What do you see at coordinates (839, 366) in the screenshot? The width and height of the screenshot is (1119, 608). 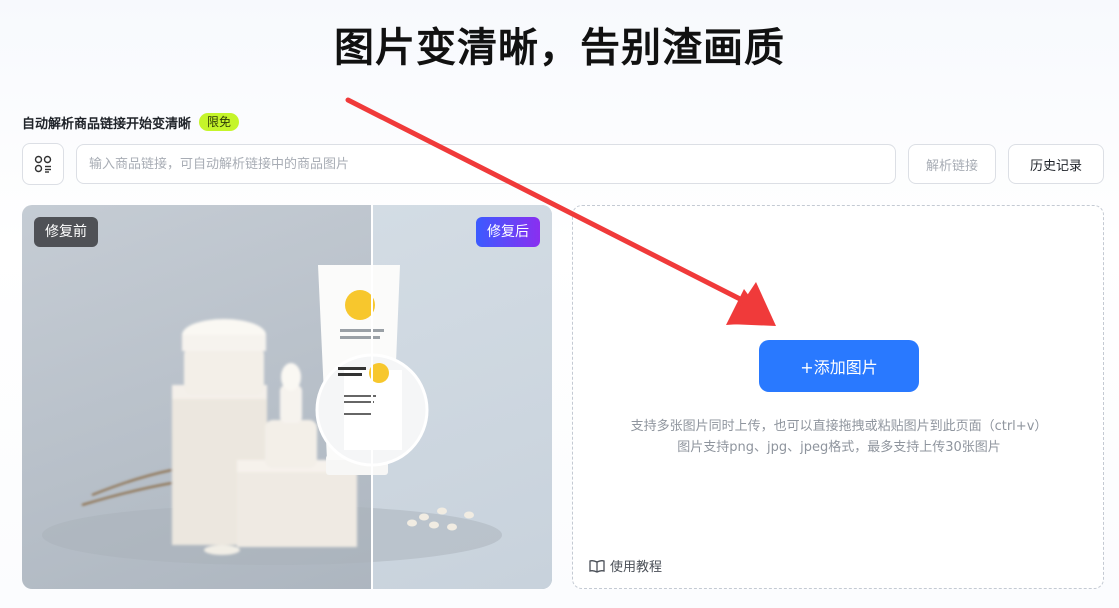 I see `add-image-button: +添加图片` at bounding box center [839, 366].